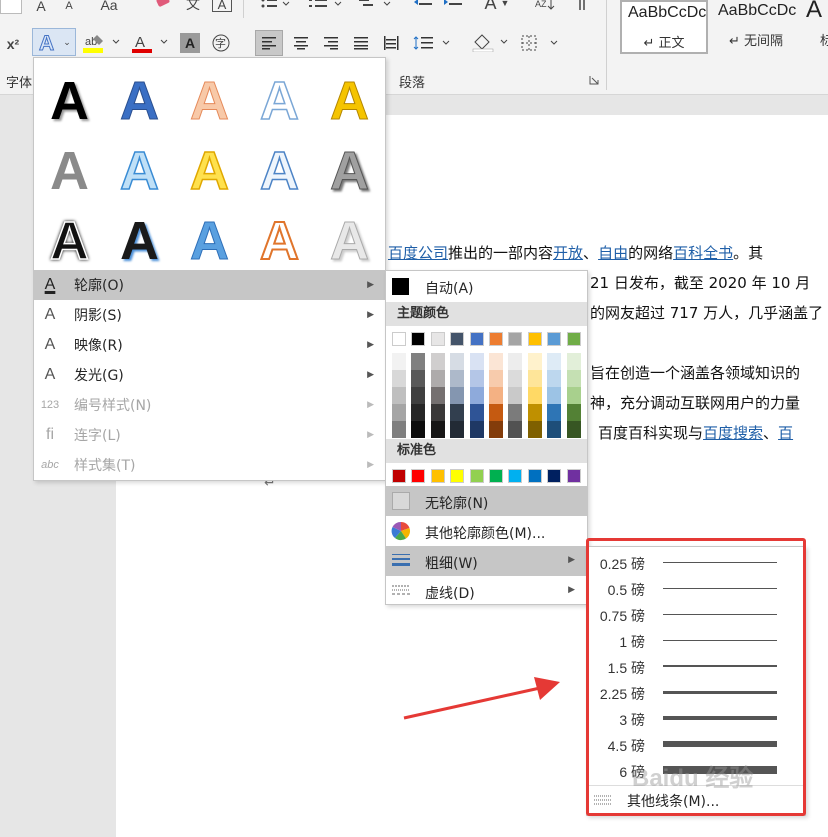 This screenshot has height=837, width=828. I want to click on shading-button, so click(491, 43).